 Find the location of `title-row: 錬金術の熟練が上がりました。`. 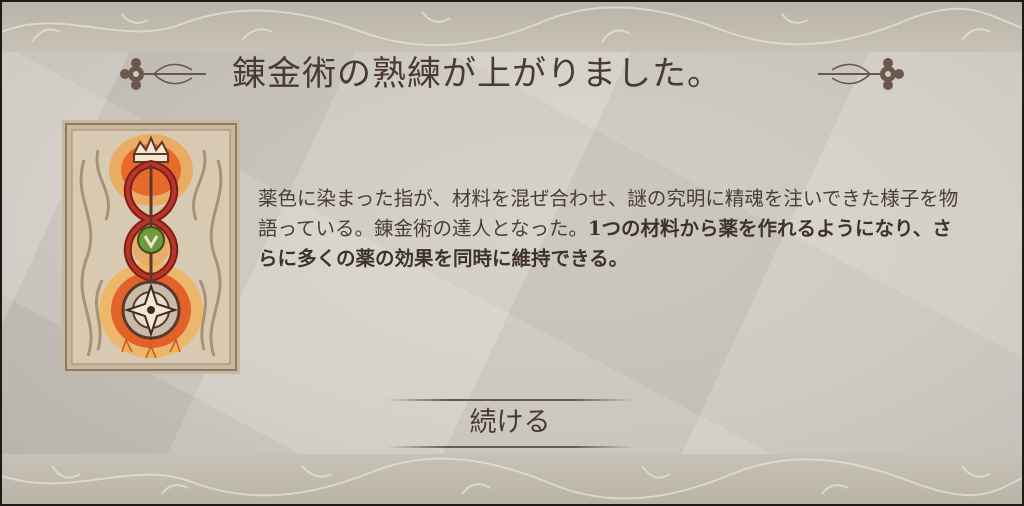

title-row: 錬金術の熟練が上がりました。 is located at coordinates (512, 74).